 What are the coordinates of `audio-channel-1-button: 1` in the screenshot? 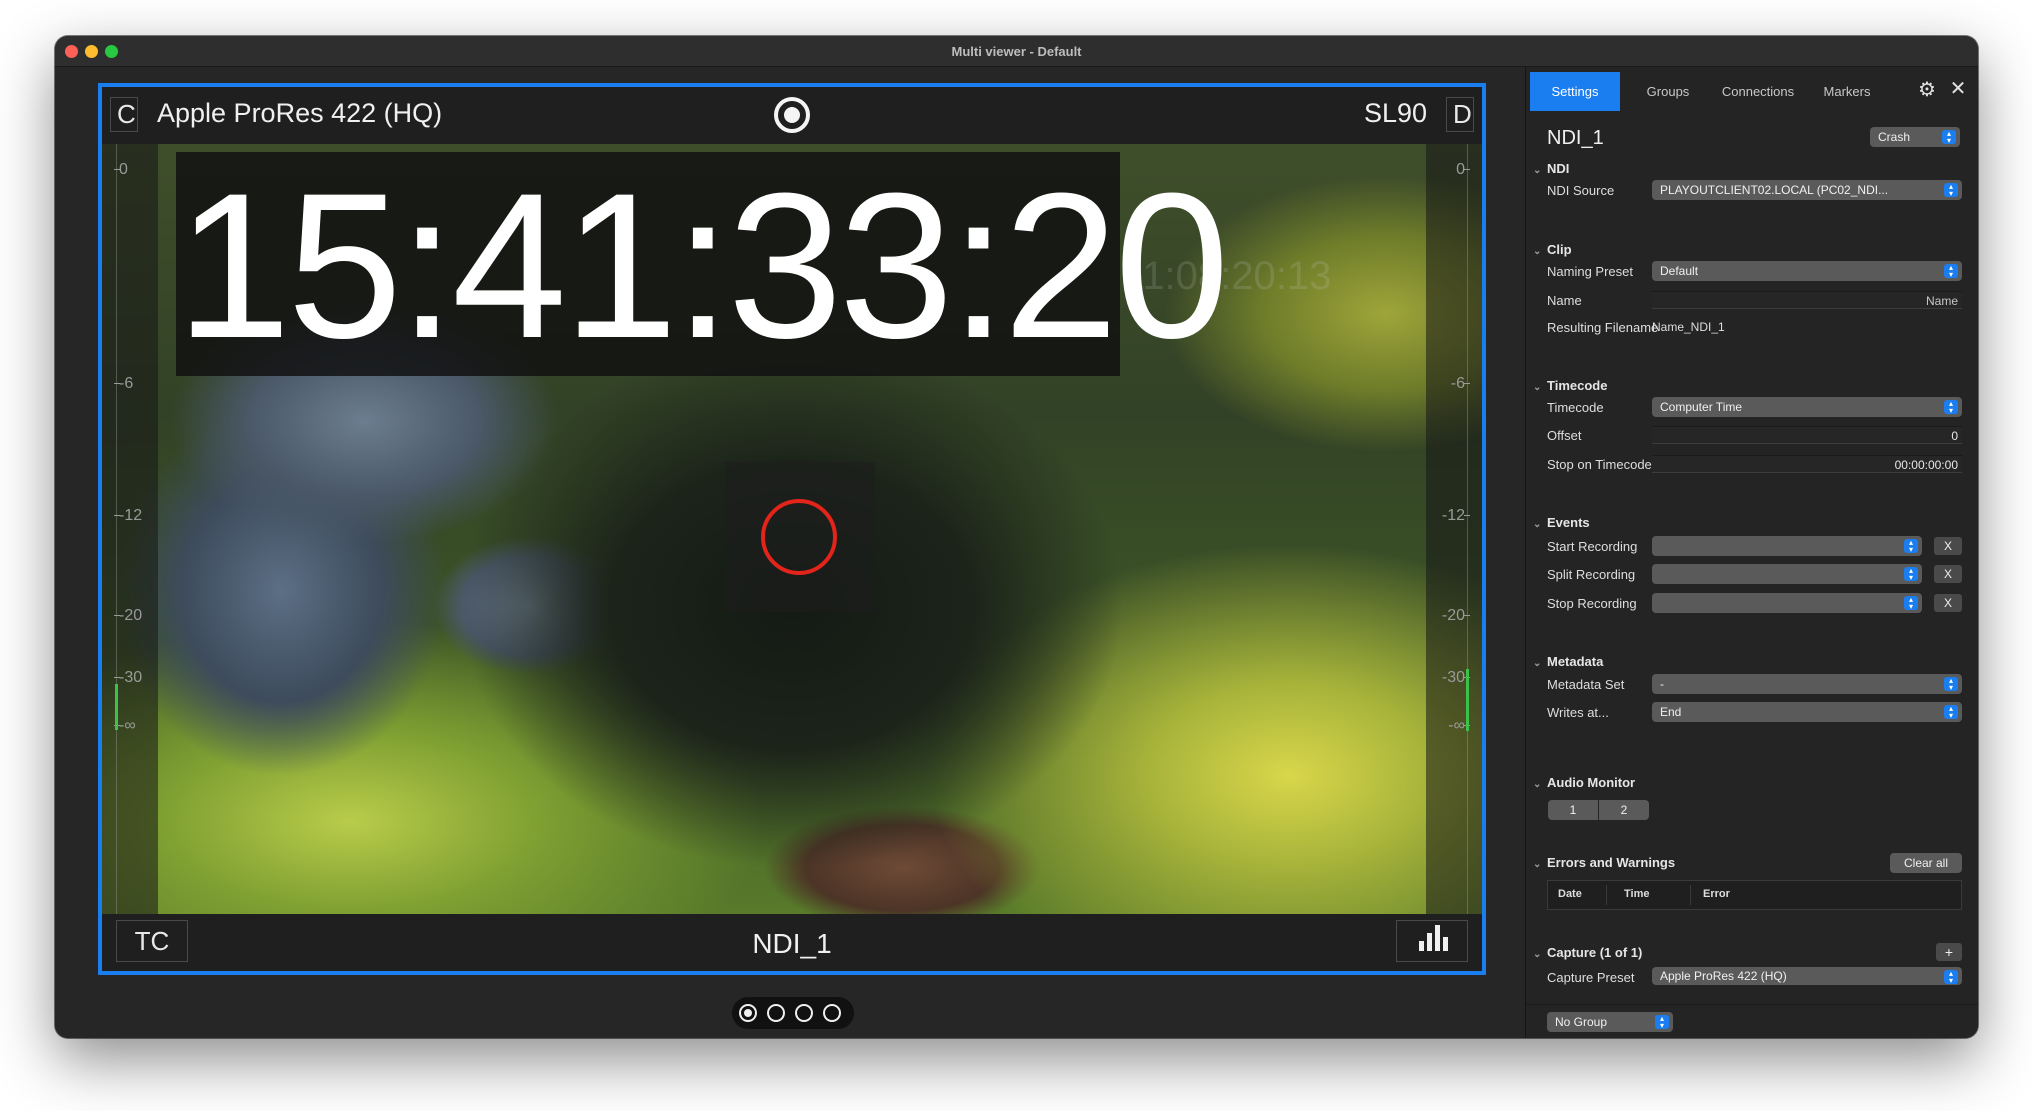 It's located at (1573, 810).